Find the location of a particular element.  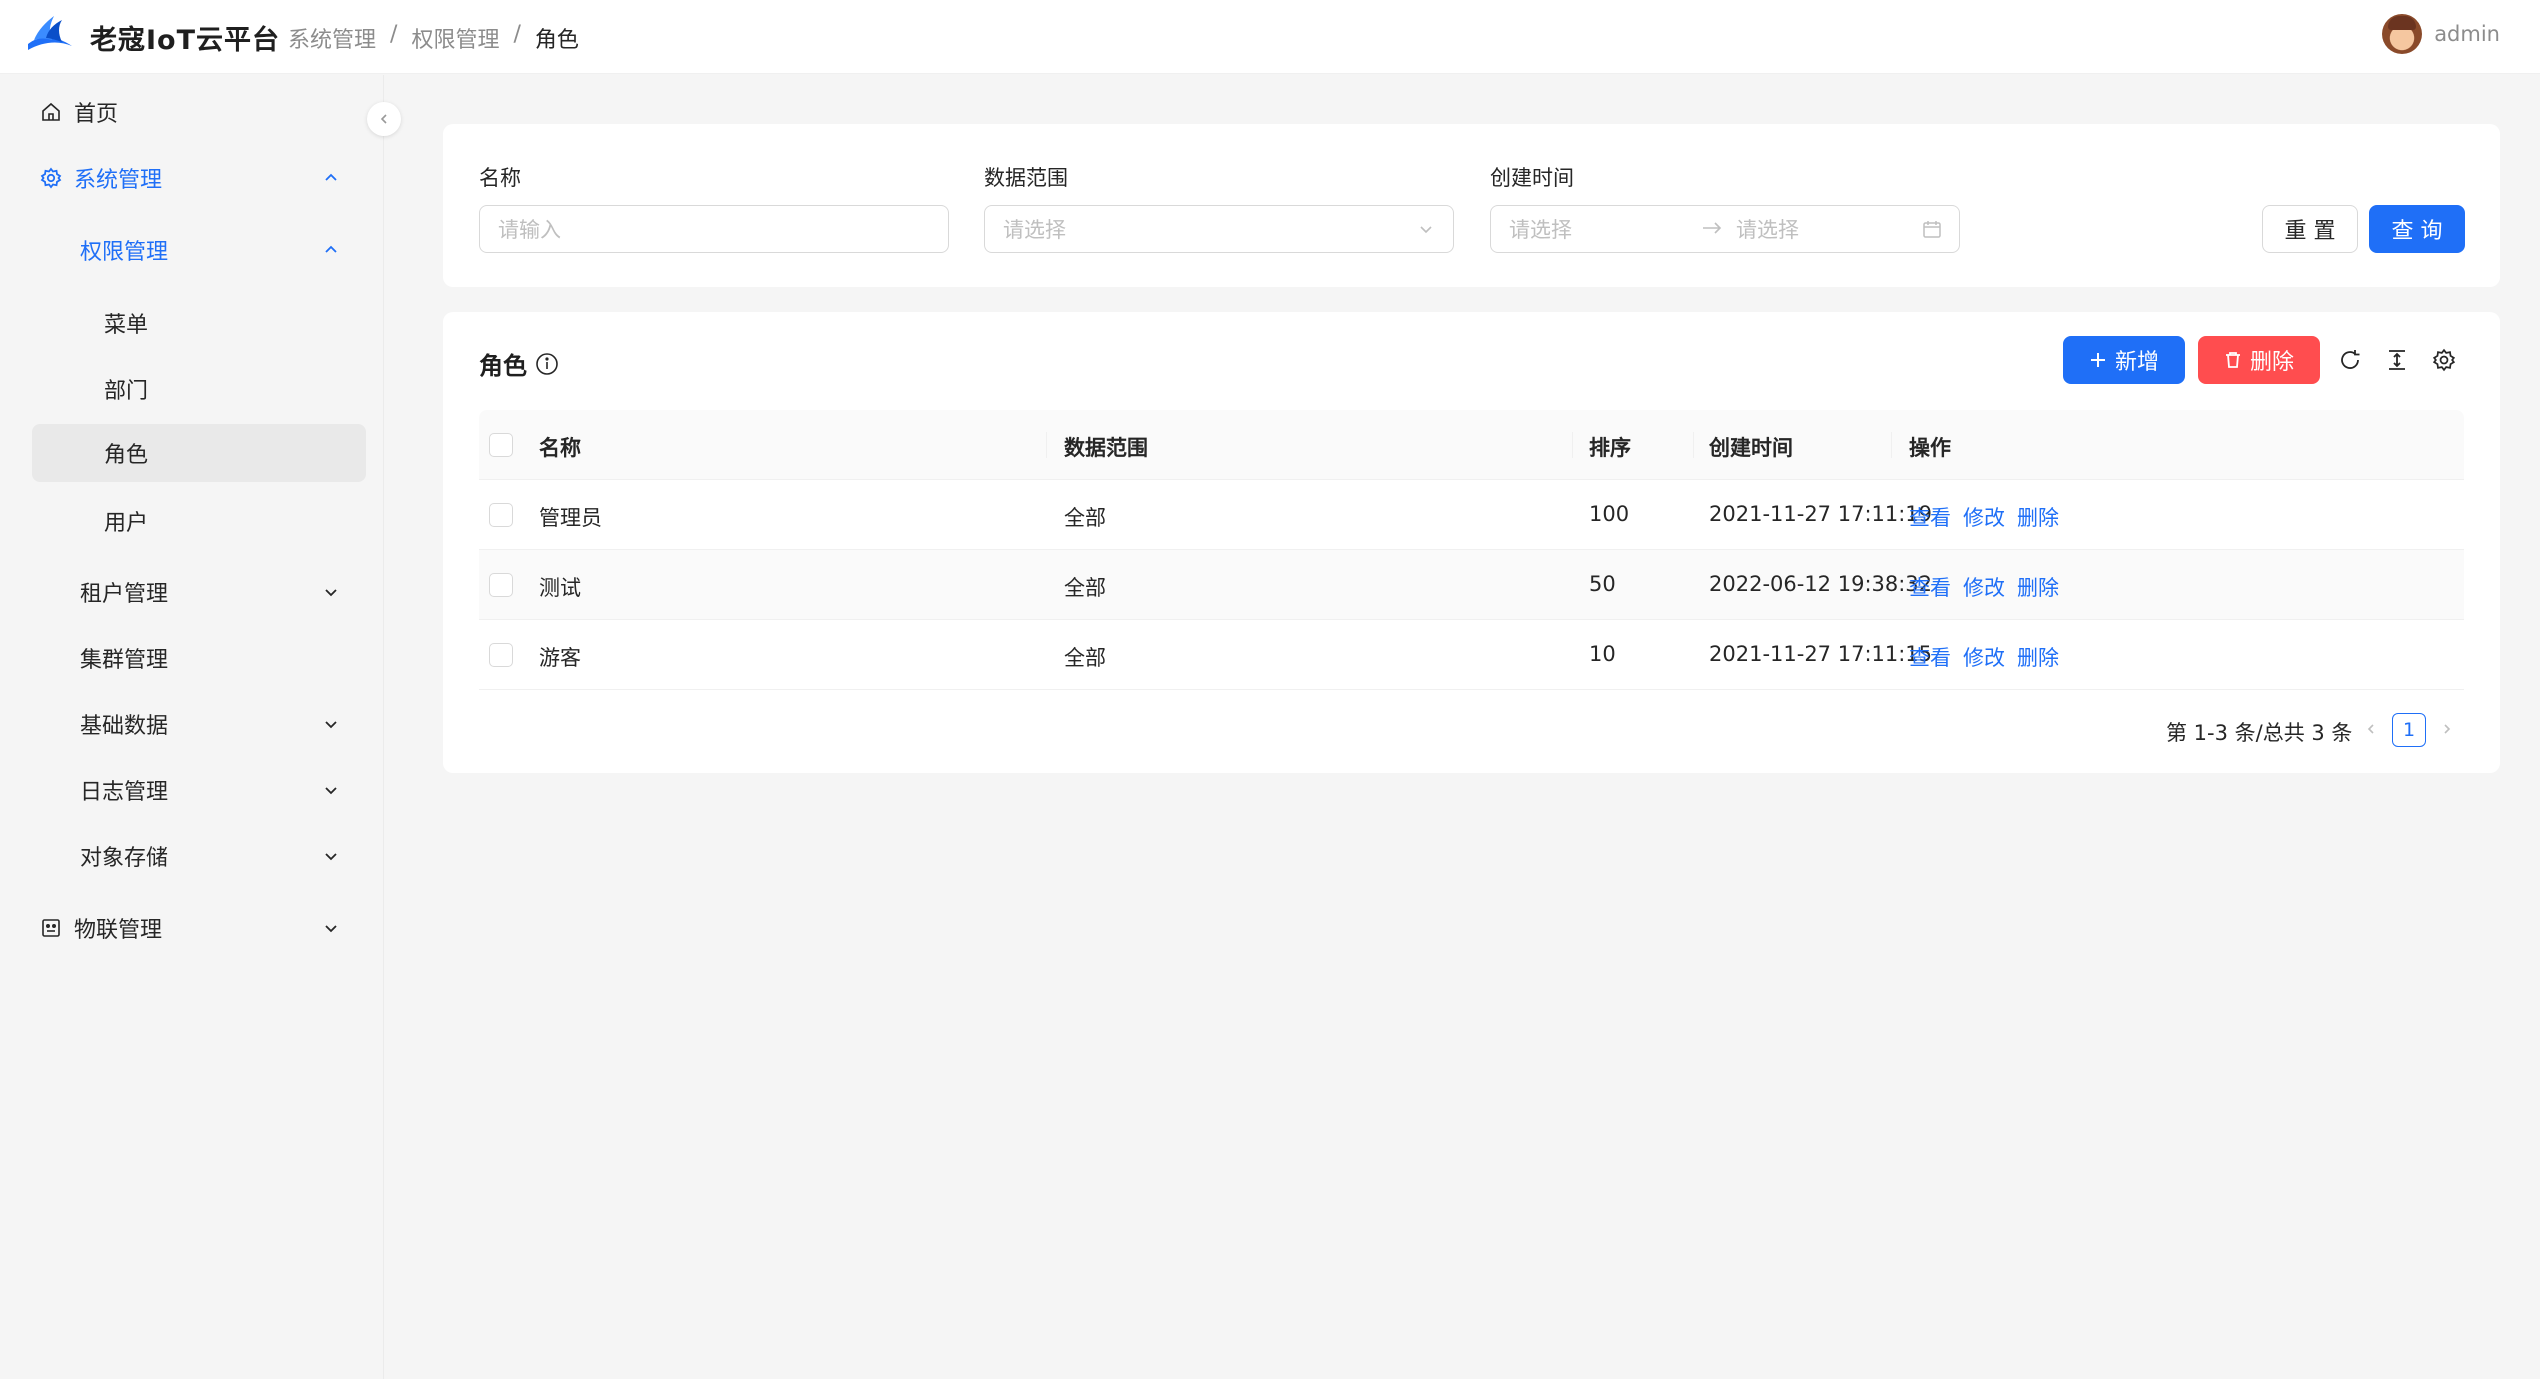

prev-page-icon is located at coordinates (2371, 729).